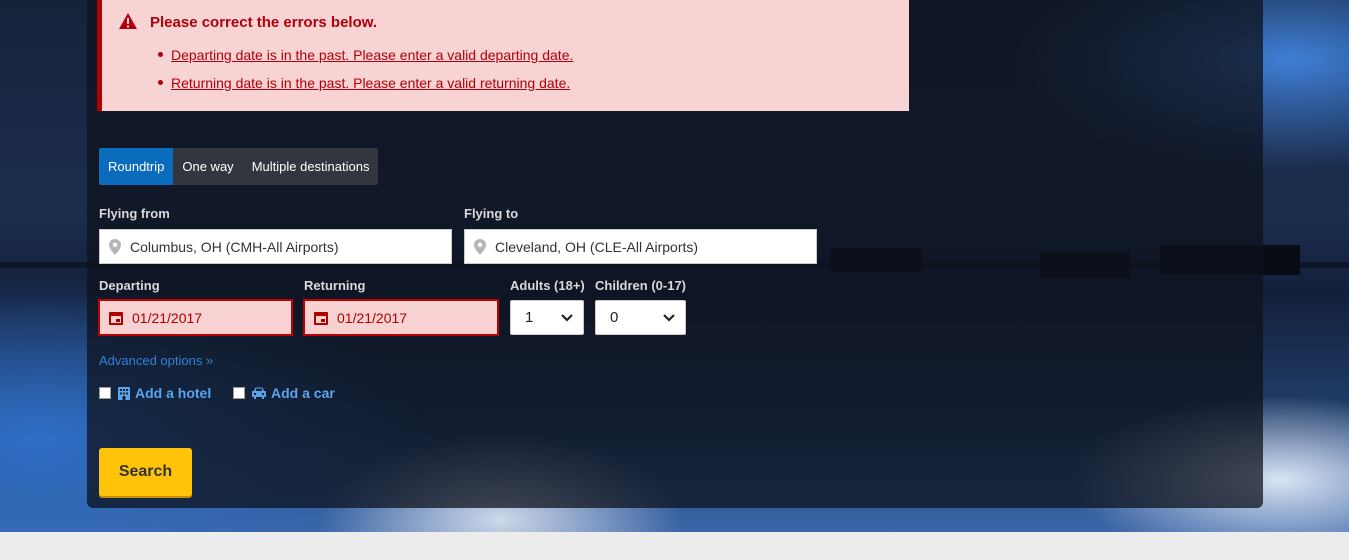 The height and width of the screenshot is (560, 1349). Describe the element at coordinates (202, 317) in the screenshot. I see `departing-date-input` at that location.